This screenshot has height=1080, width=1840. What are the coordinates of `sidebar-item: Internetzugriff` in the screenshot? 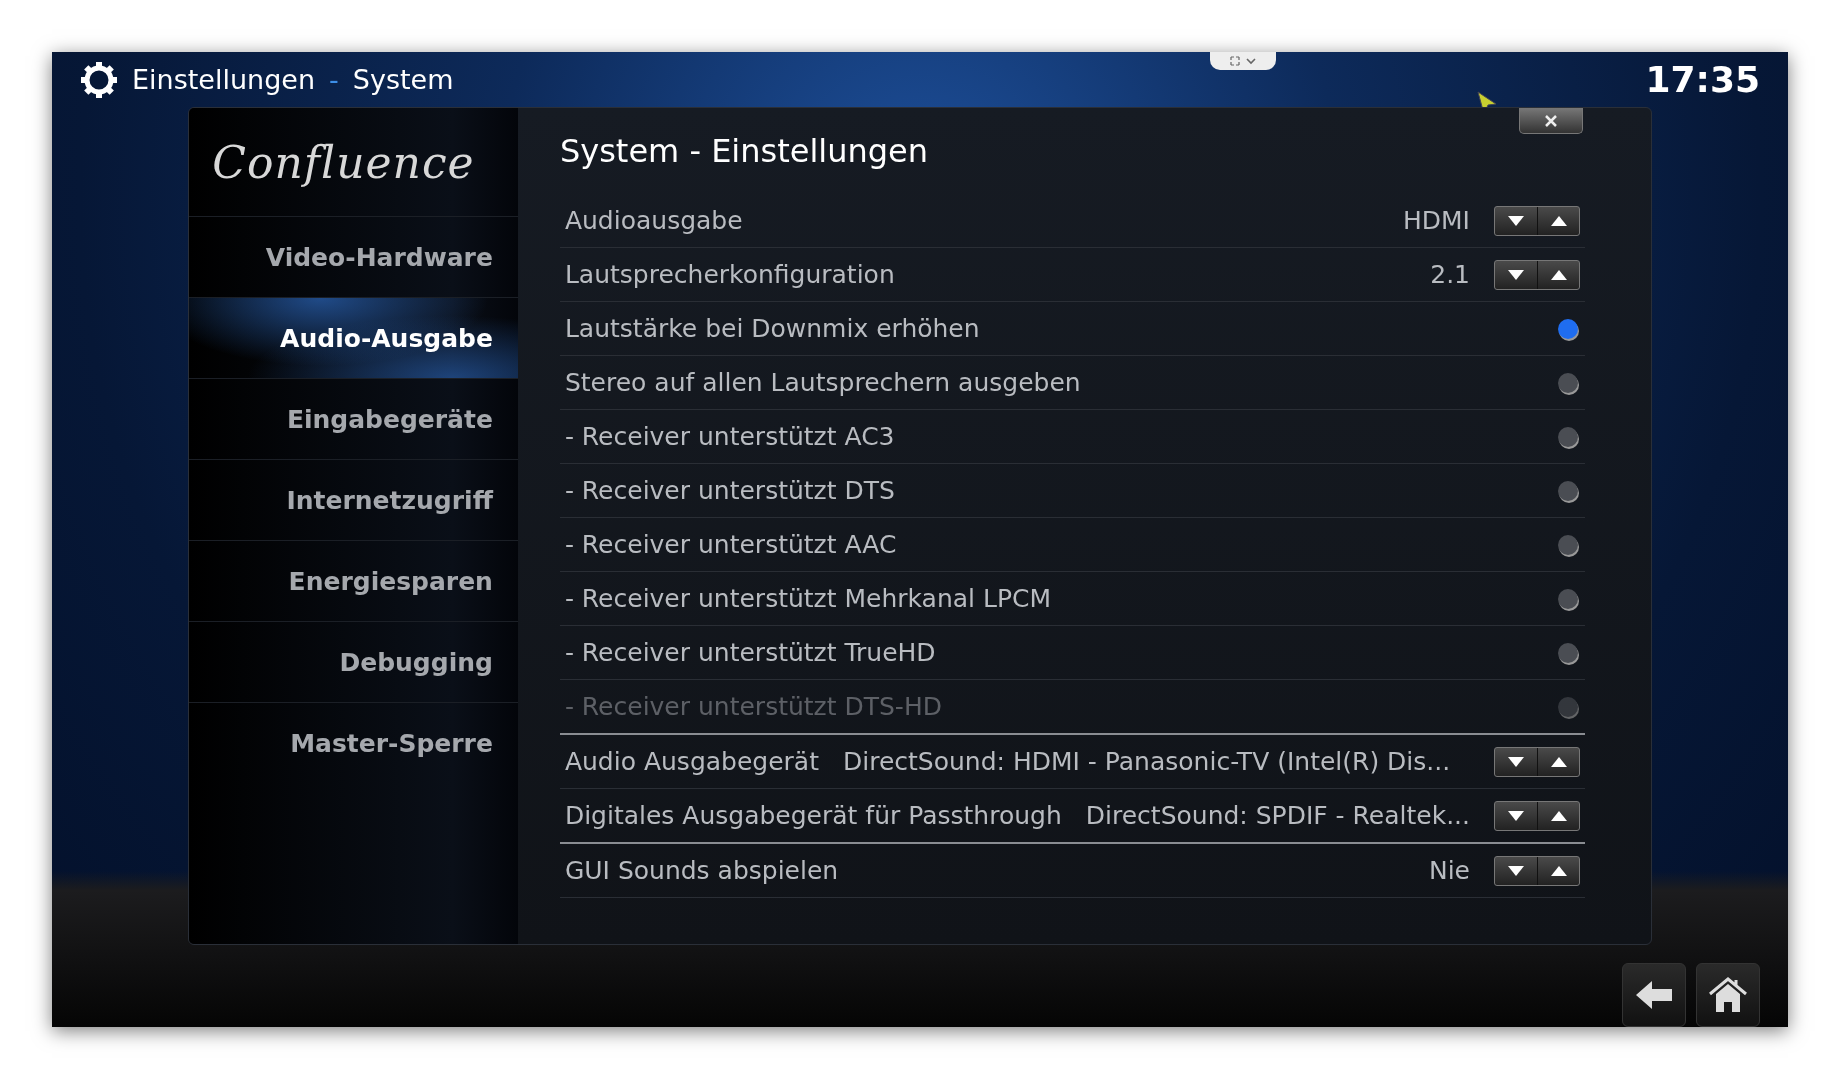 It's located at (353, 499).